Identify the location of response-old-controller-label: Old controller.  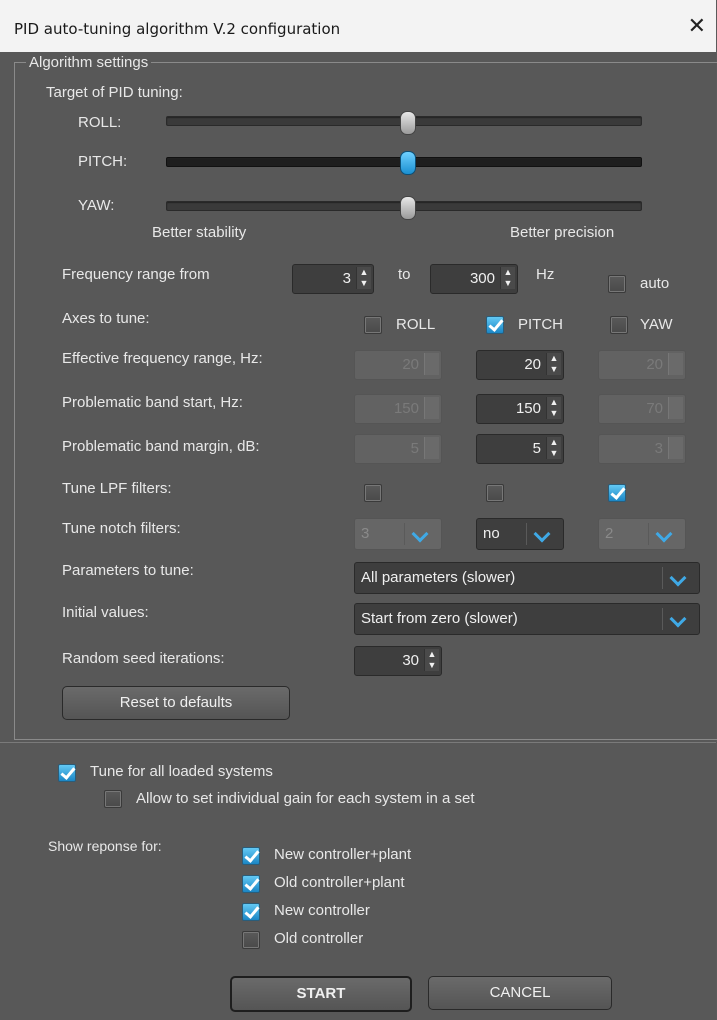
(319, 938).